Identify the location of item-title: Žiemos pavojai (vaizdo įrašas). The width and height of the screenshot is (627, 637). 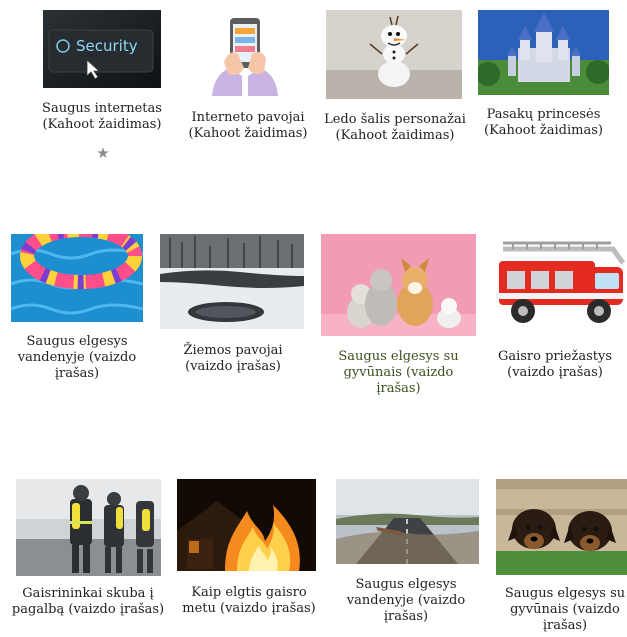
(233, 359).